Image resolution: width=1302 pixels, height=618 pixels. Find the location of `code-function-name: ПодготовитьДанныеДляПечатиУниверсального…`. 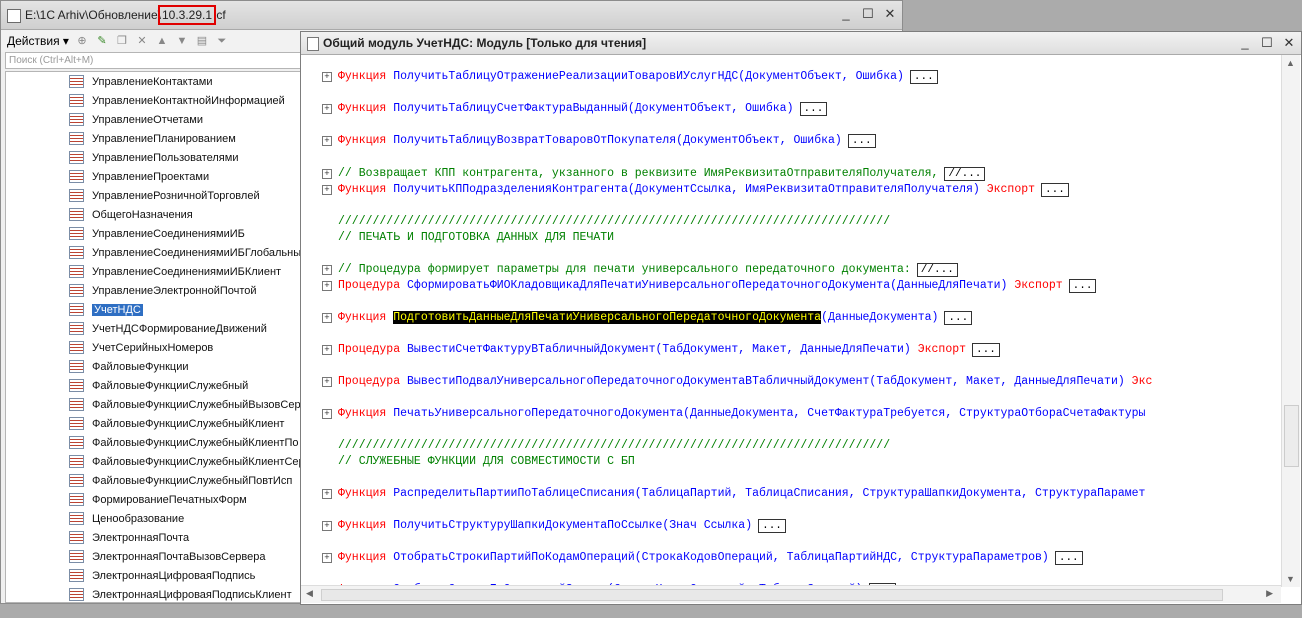

code-function-name: ПодготовитьДанныеДляПечатиУниверсального… is located at coordinates (607, 317).